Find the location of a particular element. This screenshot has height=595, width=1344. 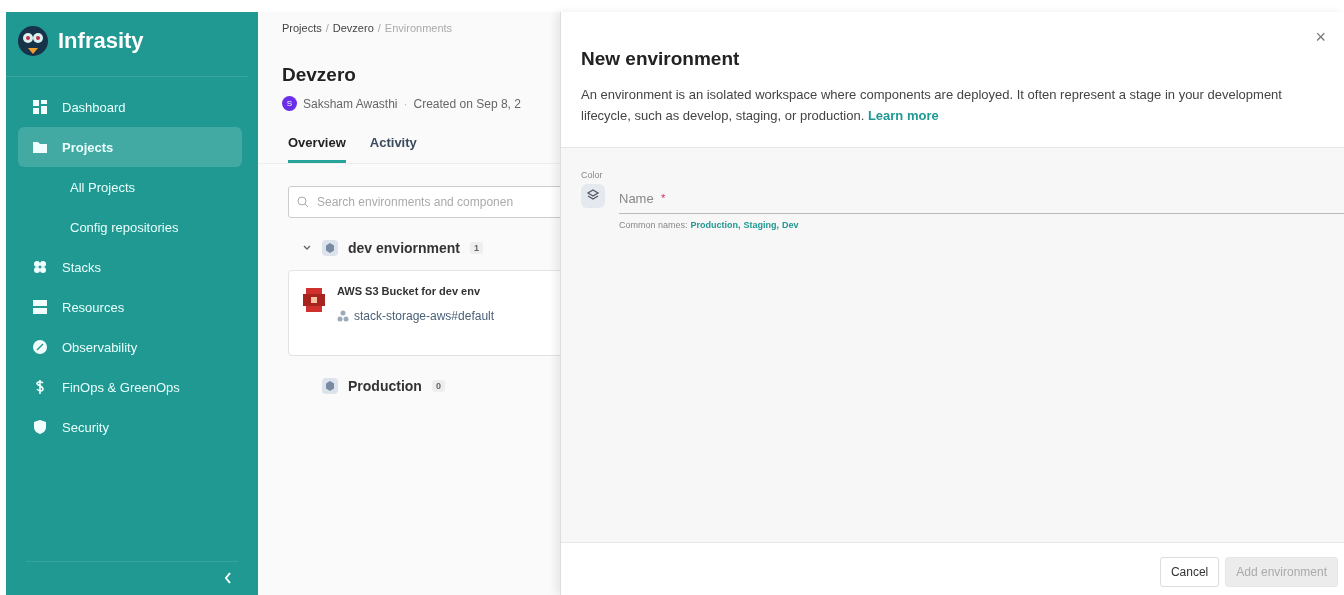

count-badge: 0 is located at coordinates (438, 386).